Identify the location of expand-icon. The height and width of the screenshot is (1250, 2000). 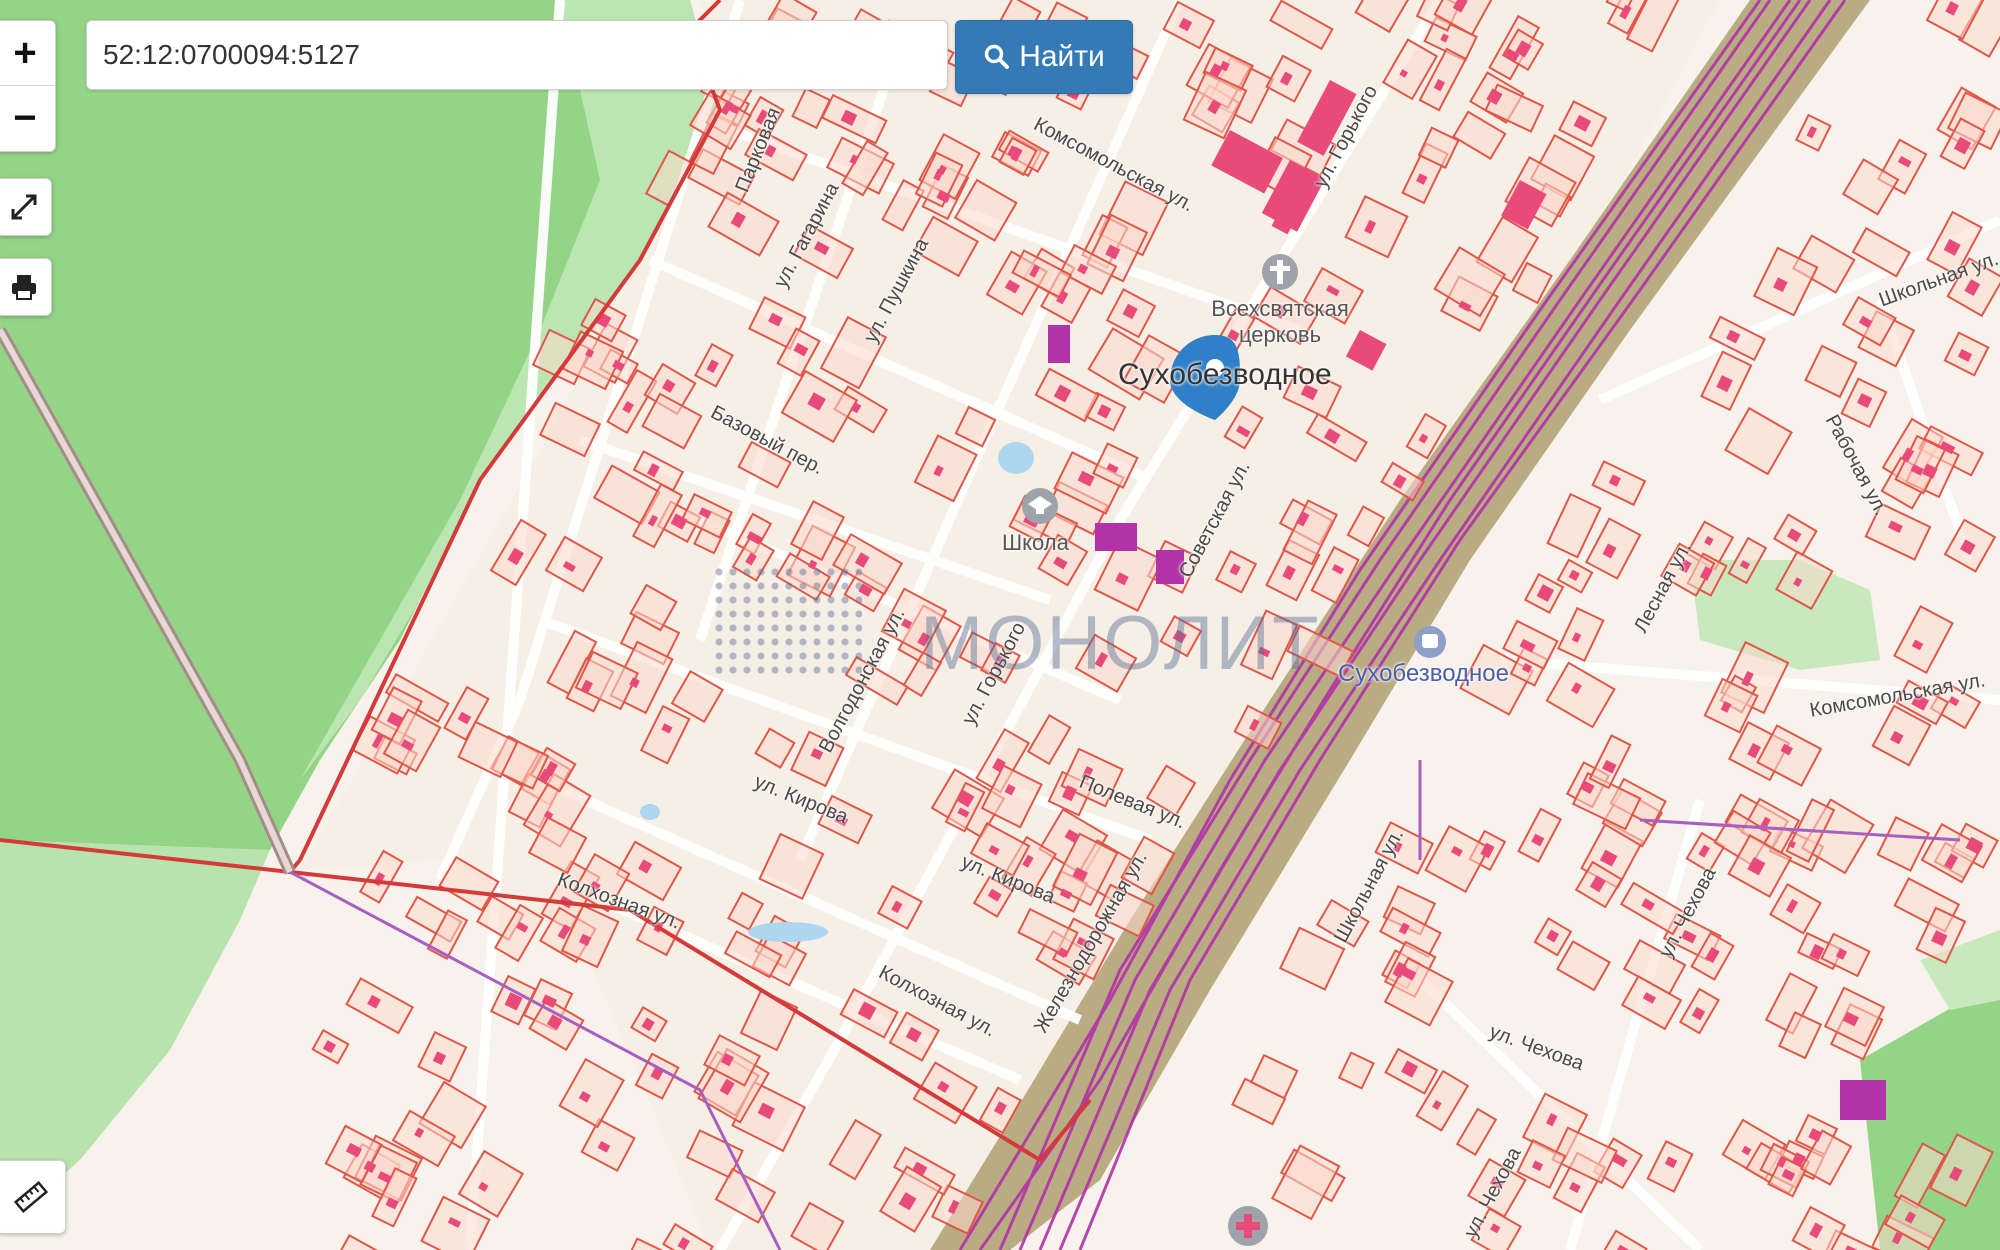
(24, 207).